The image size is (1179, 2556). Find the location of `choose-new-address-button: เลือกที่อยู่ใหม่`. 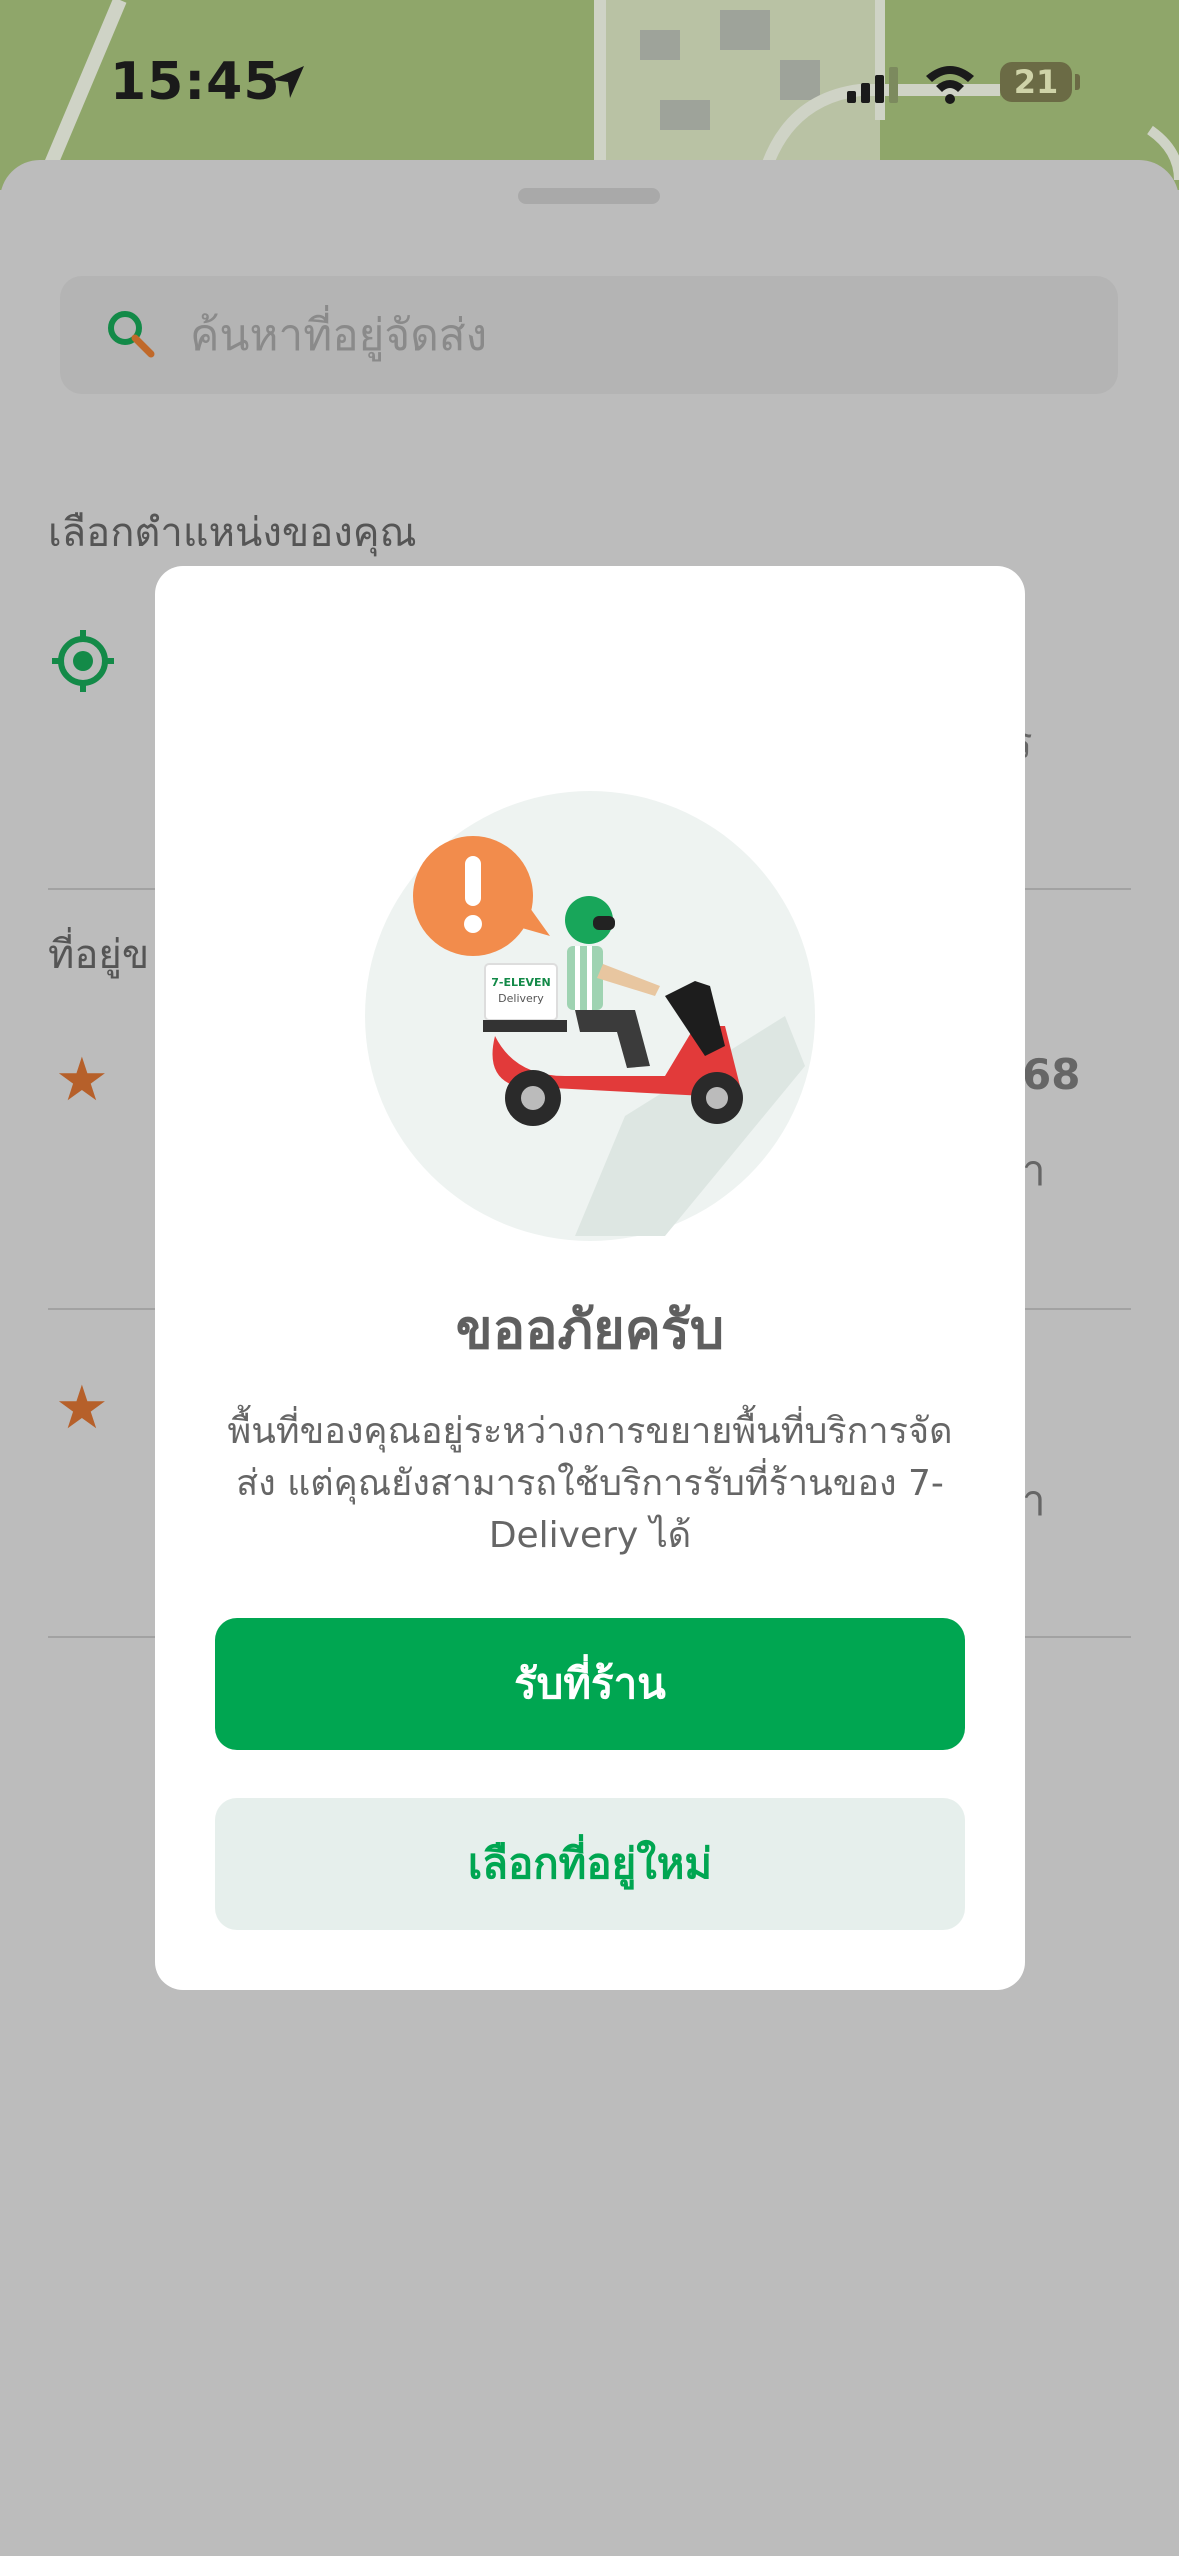

choose-new-address-button: เลือกที่อยู่ใหม่ is located at coordinates (590, 1864).